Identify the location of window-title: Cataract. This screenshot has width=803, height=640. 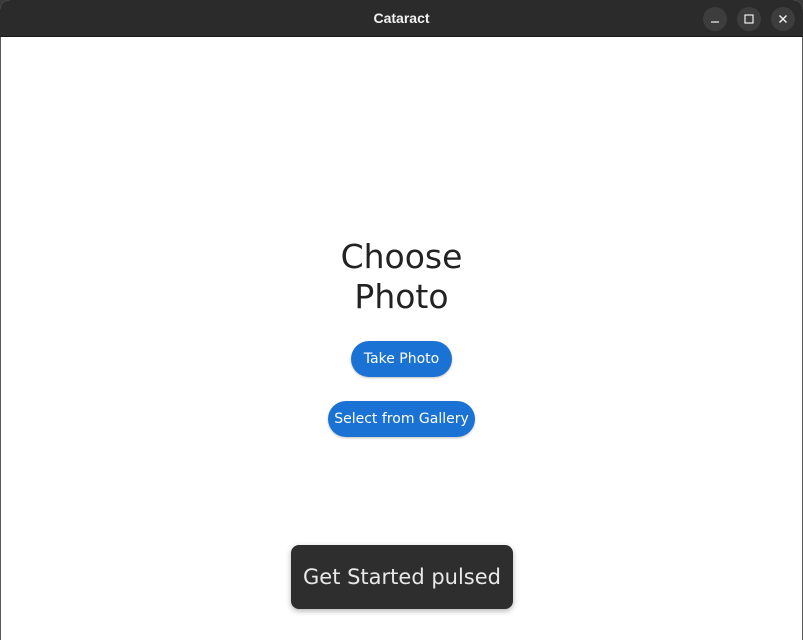
(401, 18).